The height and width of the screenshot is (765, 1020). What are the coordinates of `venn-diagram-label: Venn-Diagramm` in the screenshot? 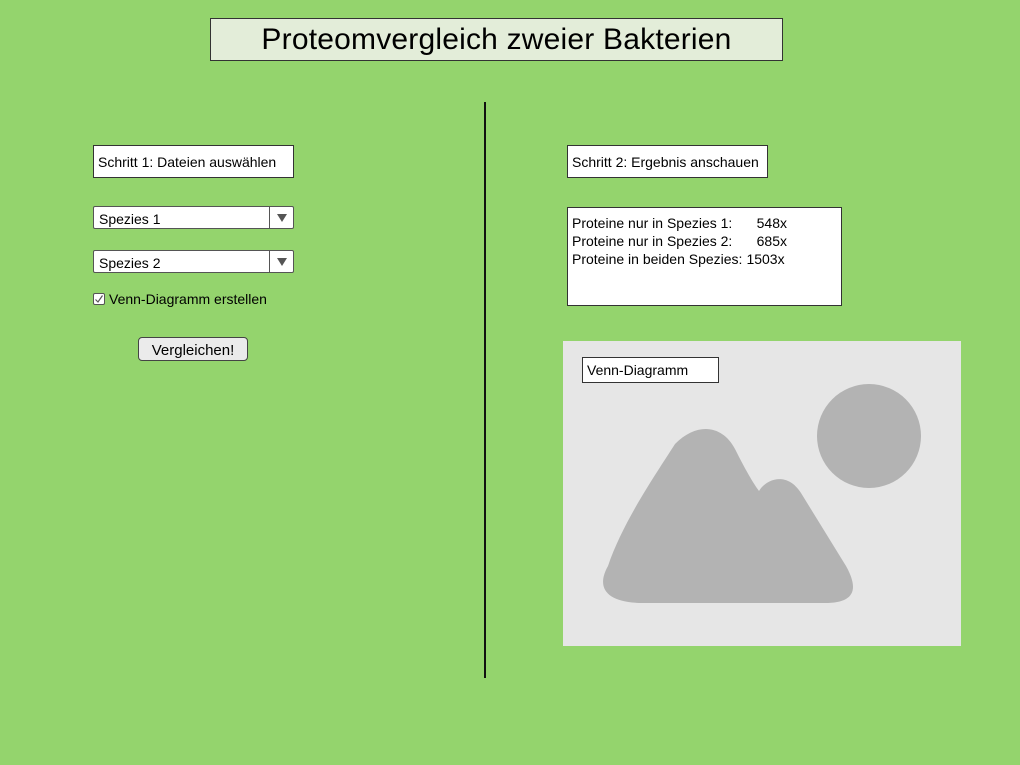 It's located at (650, 370).